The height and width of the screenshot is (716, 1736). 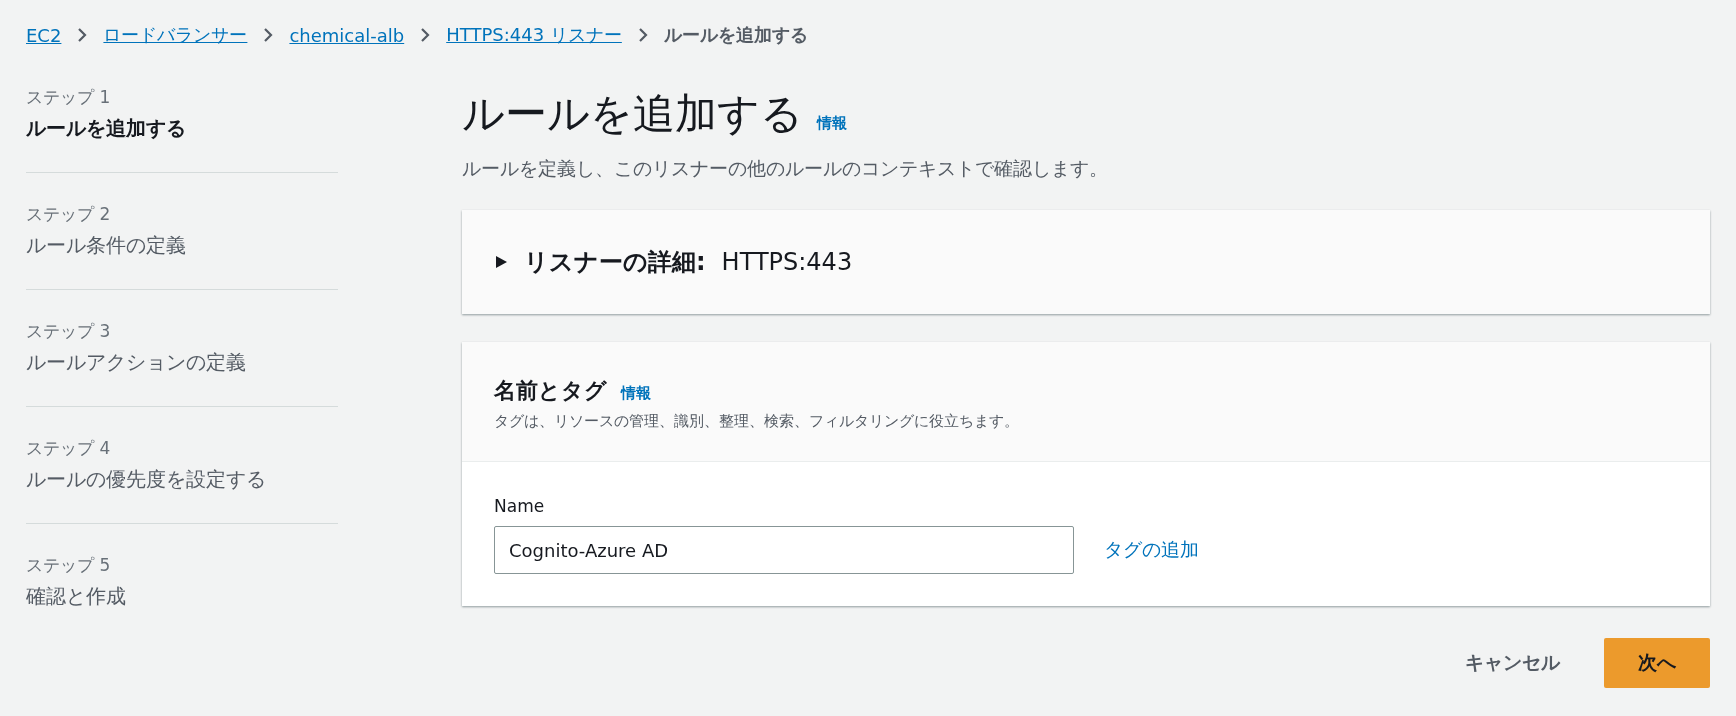 What do you see at coordinates (69, 97) in the screenshot?
I see `step-number: ステップ 1` at bounding box center [69, 97].